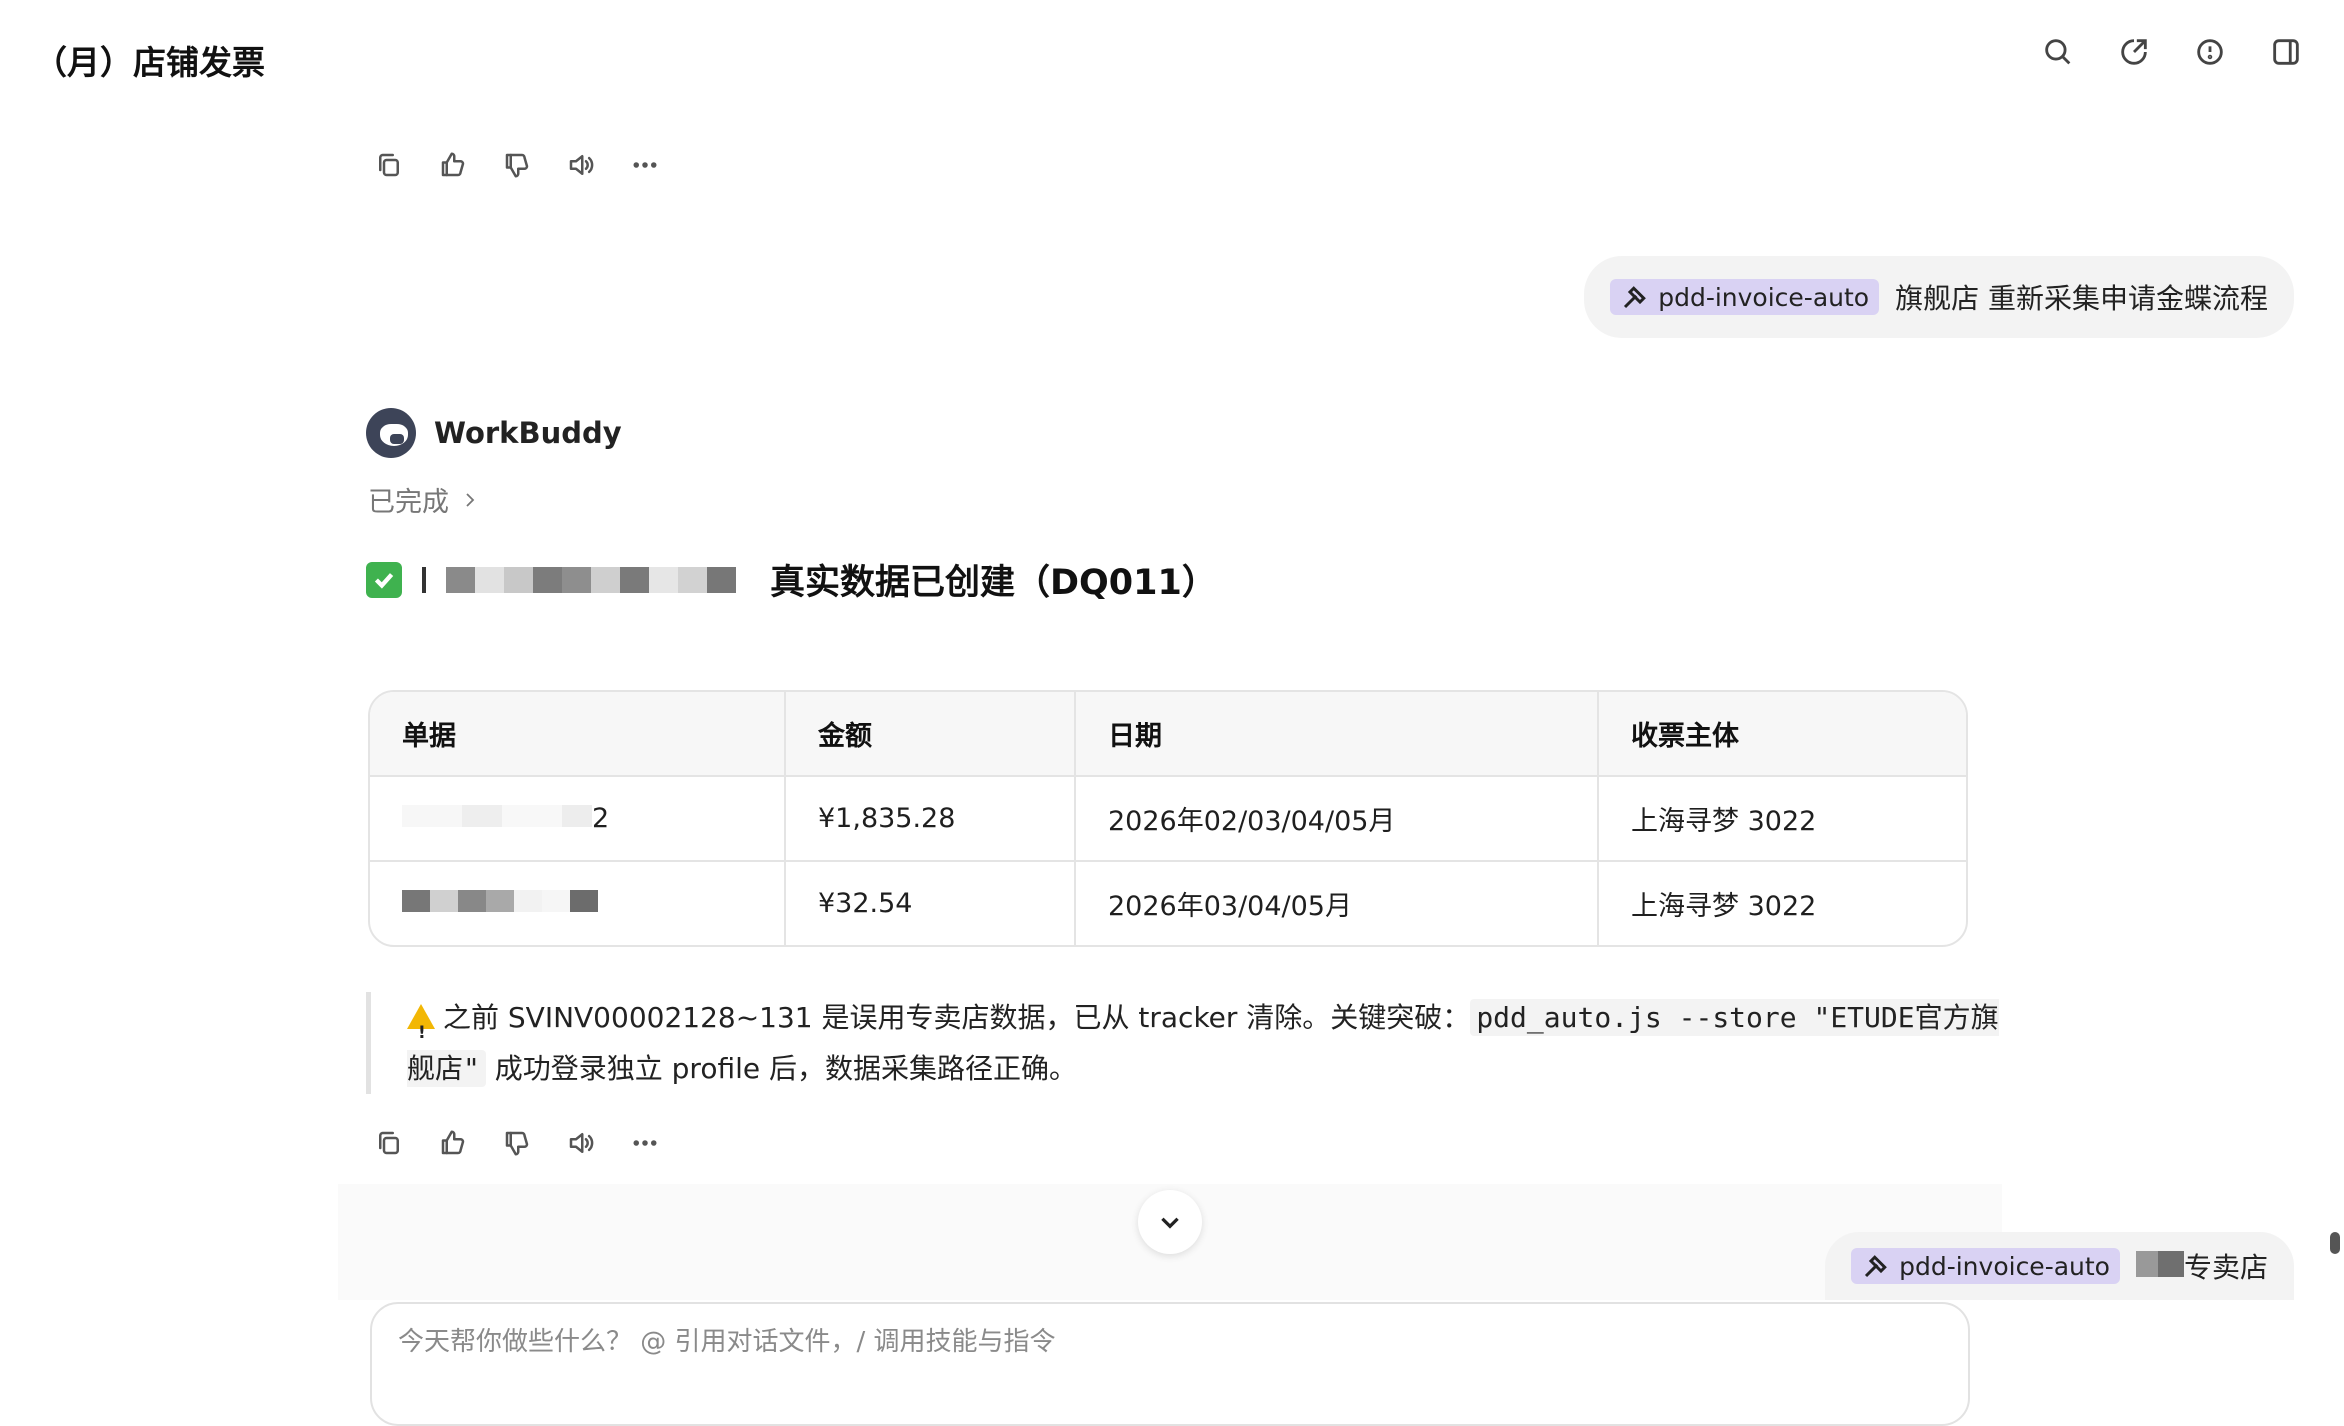  I want to click on status-text: 已完成, so click(408, 502).